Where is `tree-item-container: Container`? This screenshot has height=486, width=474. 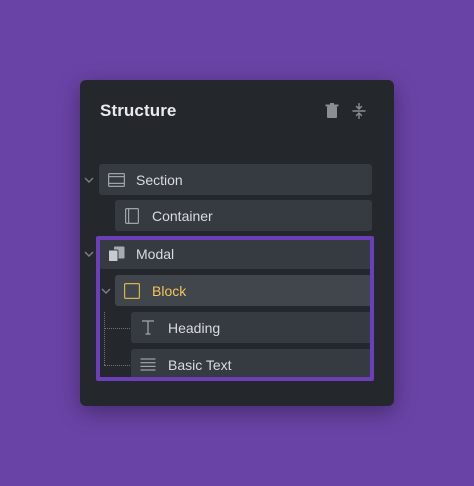
tree-item-container: Container is located at coordinates (243, 215).